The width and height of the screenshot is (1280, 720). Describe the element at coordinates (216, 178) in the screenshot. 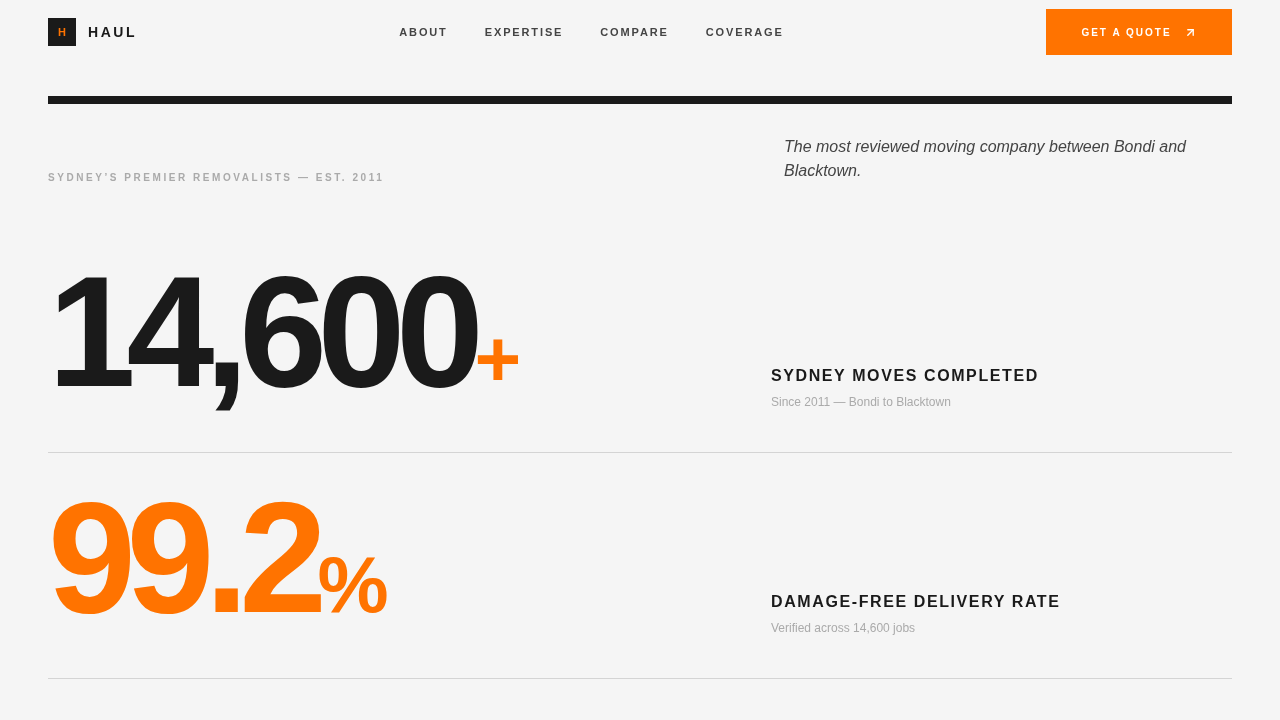

I see `eyebrow-text: SYDNEY’S PREMIER REMOVALISTS — EST. 2011` at that location.